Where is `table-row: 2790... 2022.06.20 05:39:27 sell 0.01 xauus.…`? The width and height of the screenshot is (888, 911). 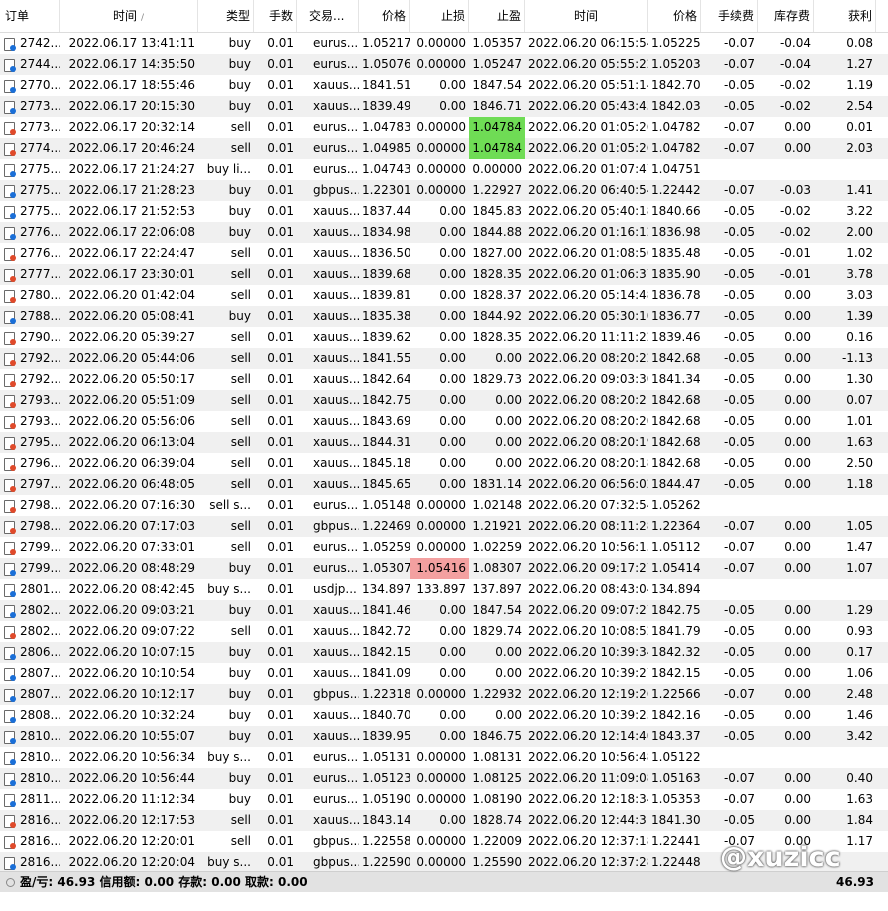
table-row: 2790... 2022.06.20 05:39:27 sell 0.01 xauus.… is located at coordinates (444, 337).